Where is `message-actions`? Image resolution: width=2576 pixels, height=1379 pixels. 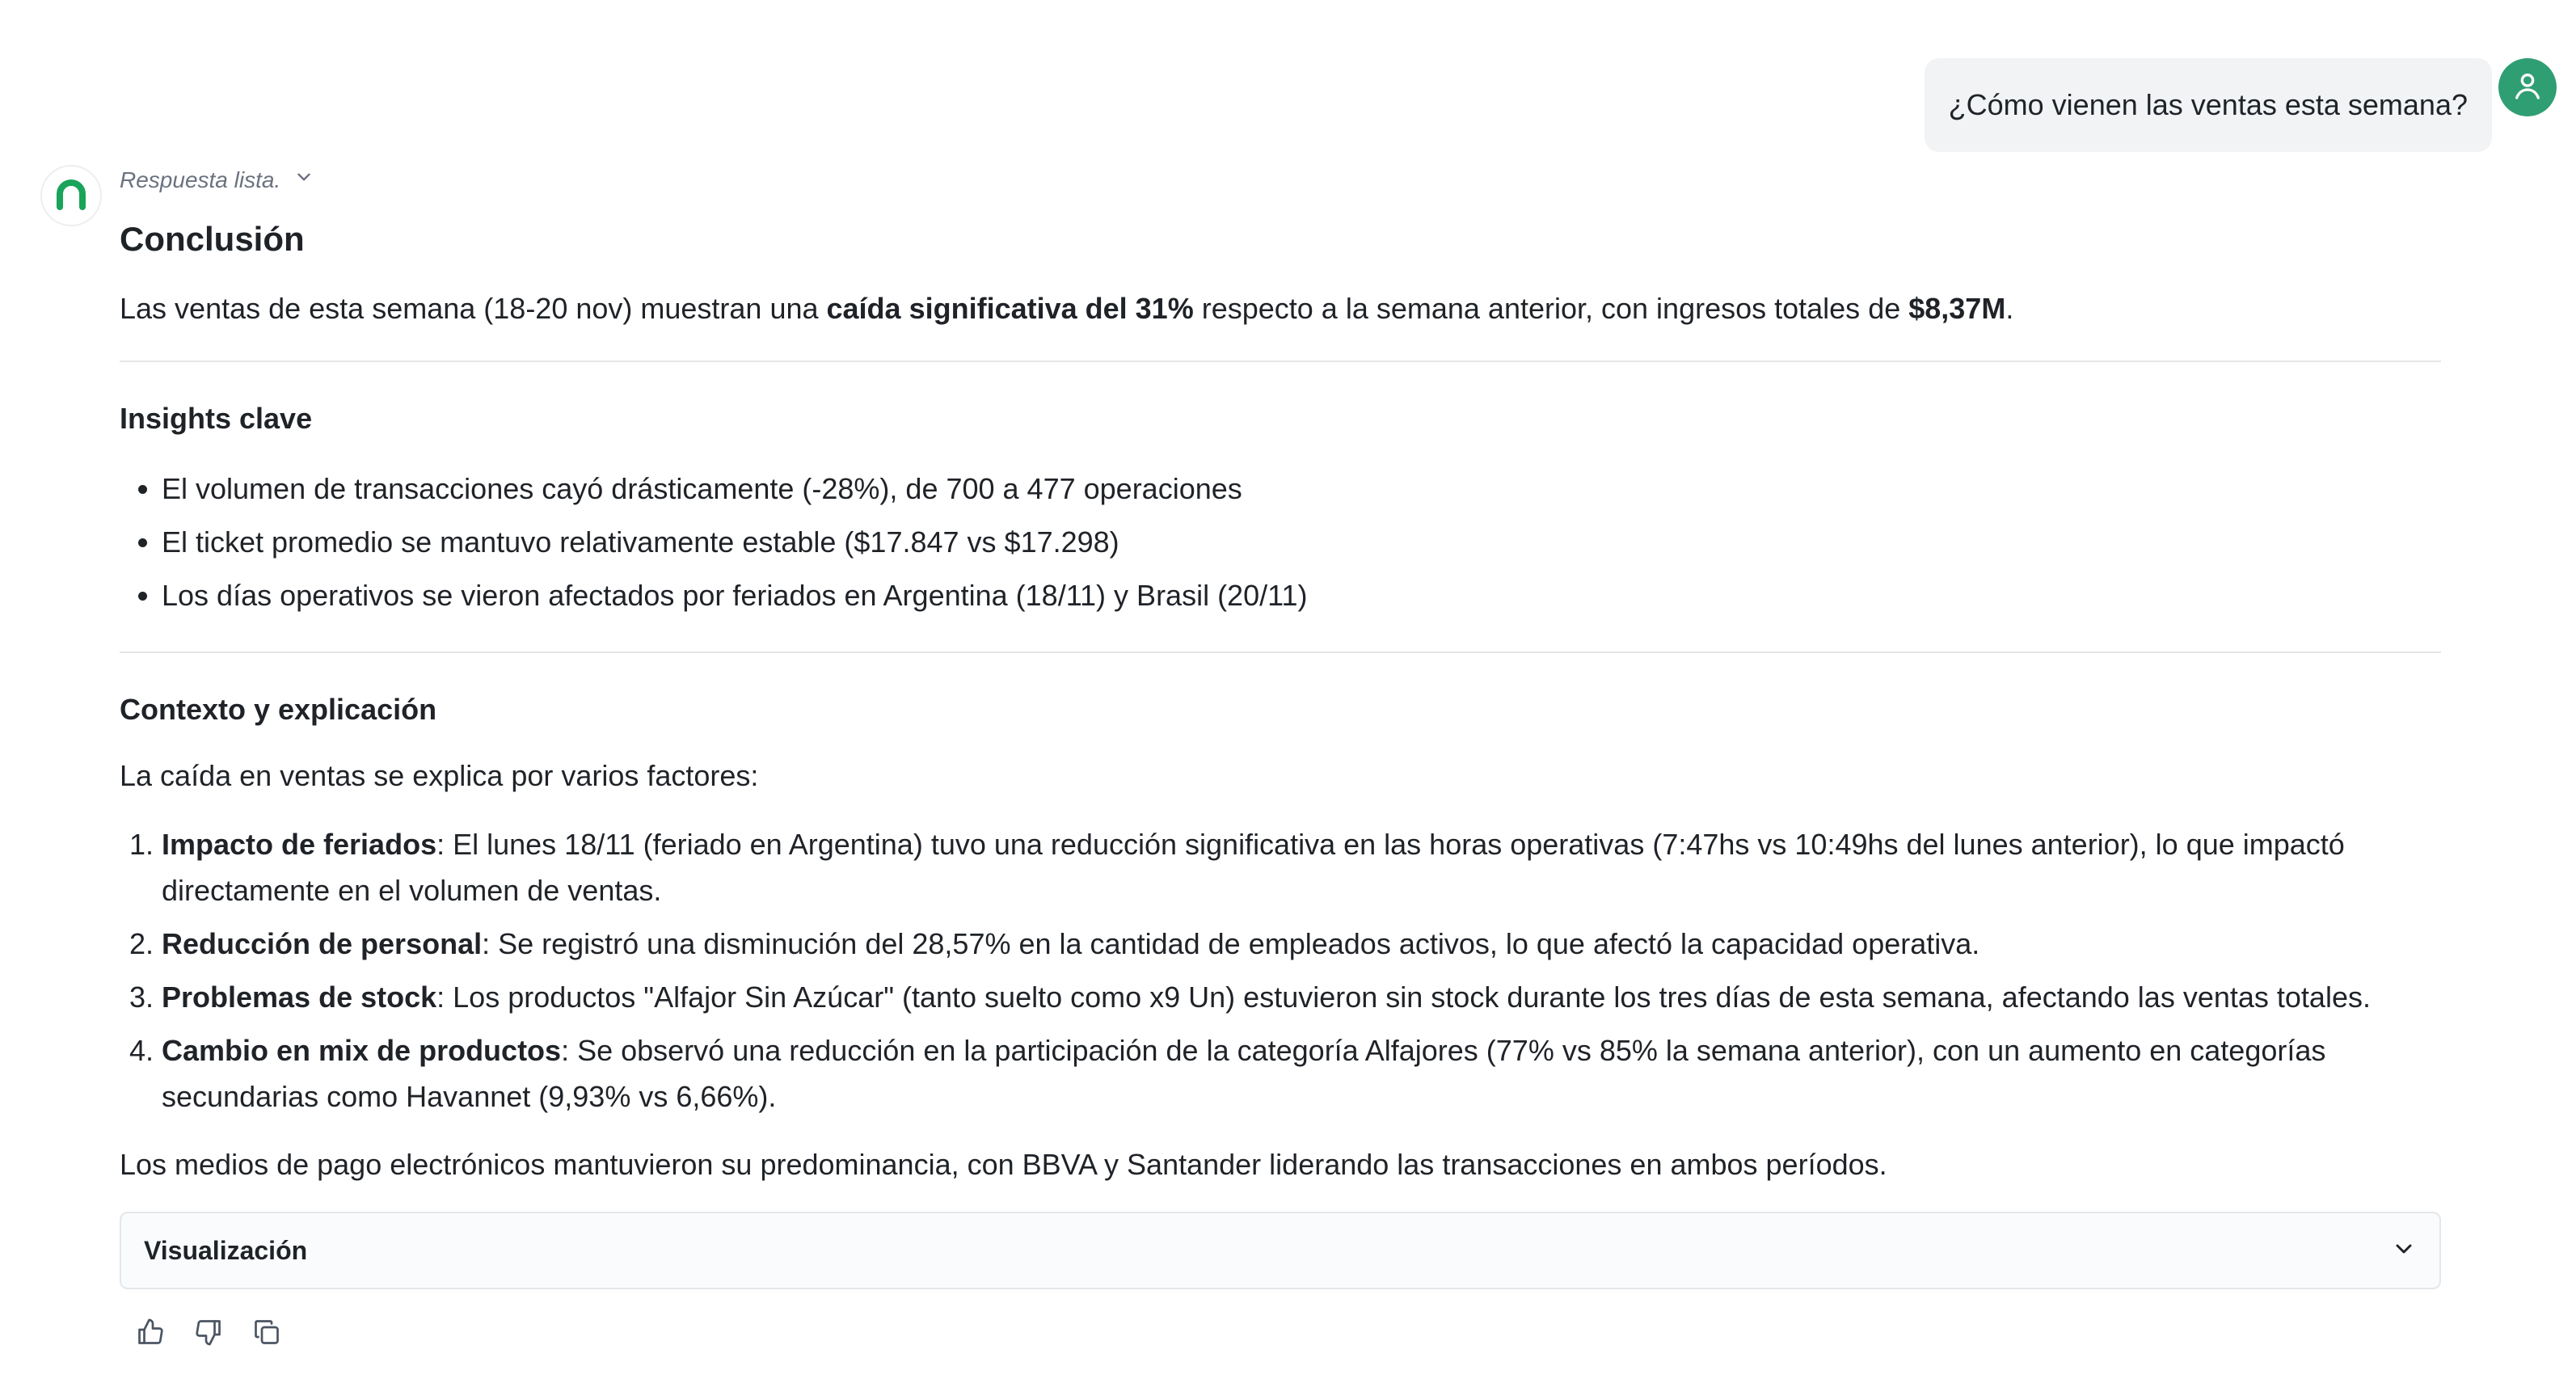
message-actions is located at coordinates (209, 1334).